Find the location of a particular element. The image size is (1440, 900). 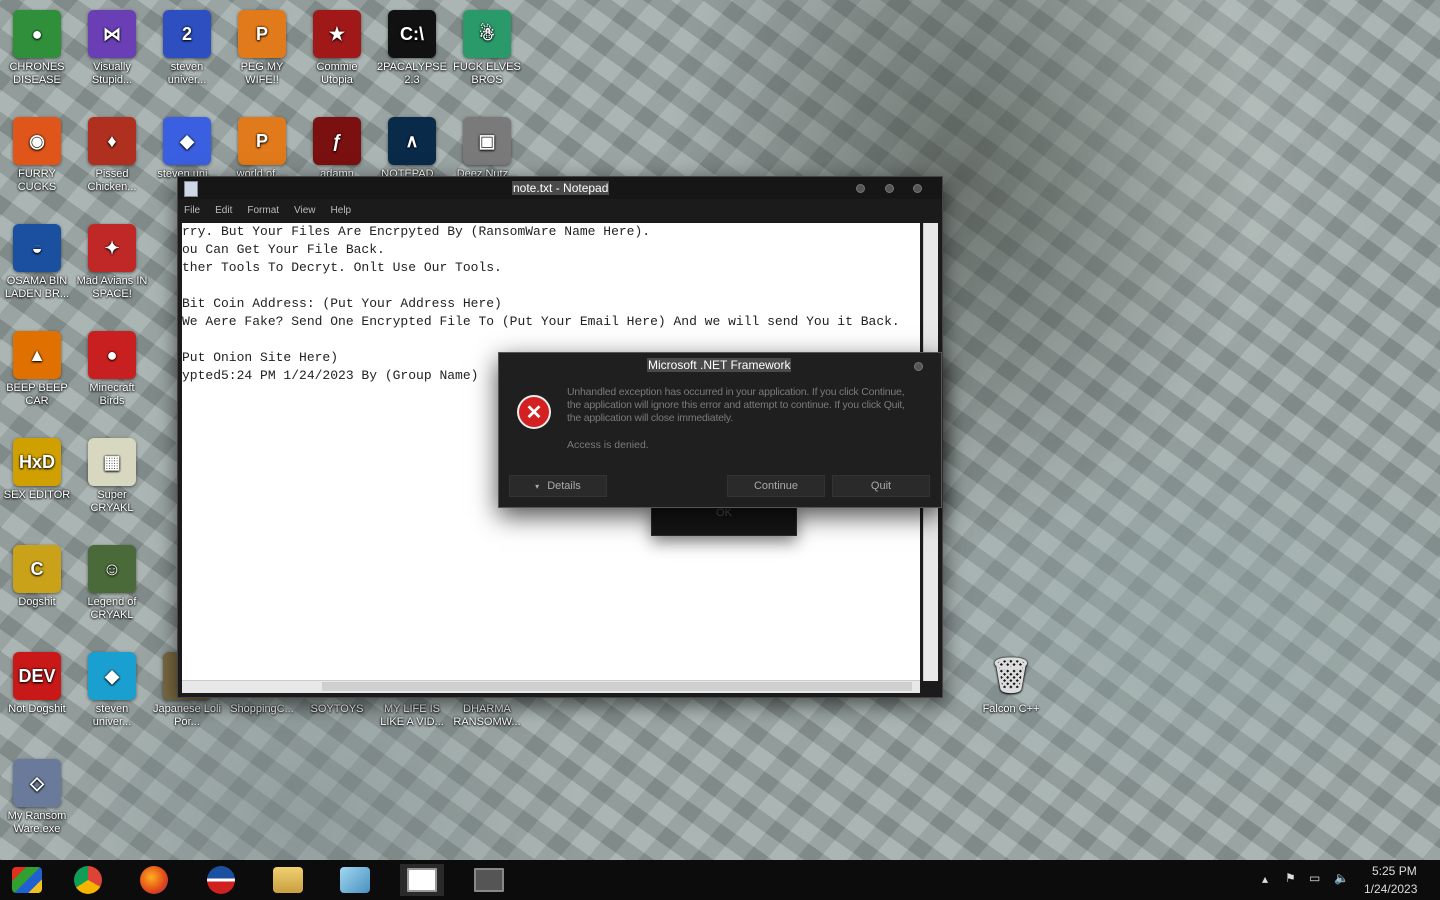

desktop-icon: ◉ FURRY CUCKS is located at coordinates (37, 155).